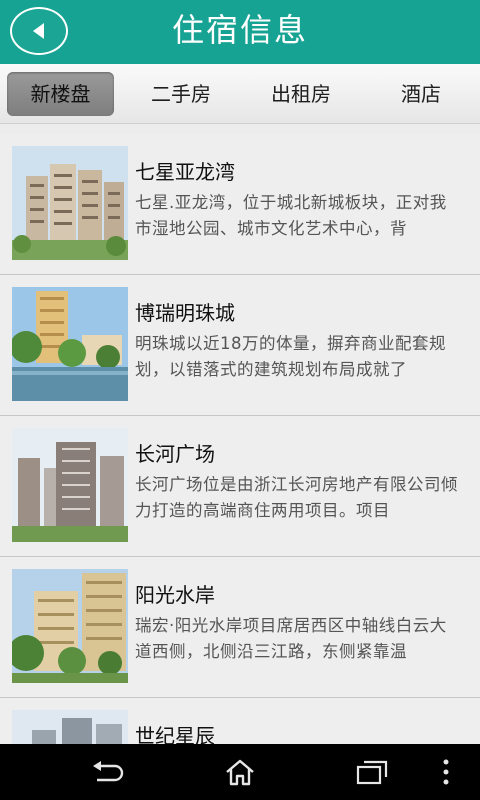 This screenshot has width=480, height=800. I want to click on system-nav-bar, so click(240, 772).